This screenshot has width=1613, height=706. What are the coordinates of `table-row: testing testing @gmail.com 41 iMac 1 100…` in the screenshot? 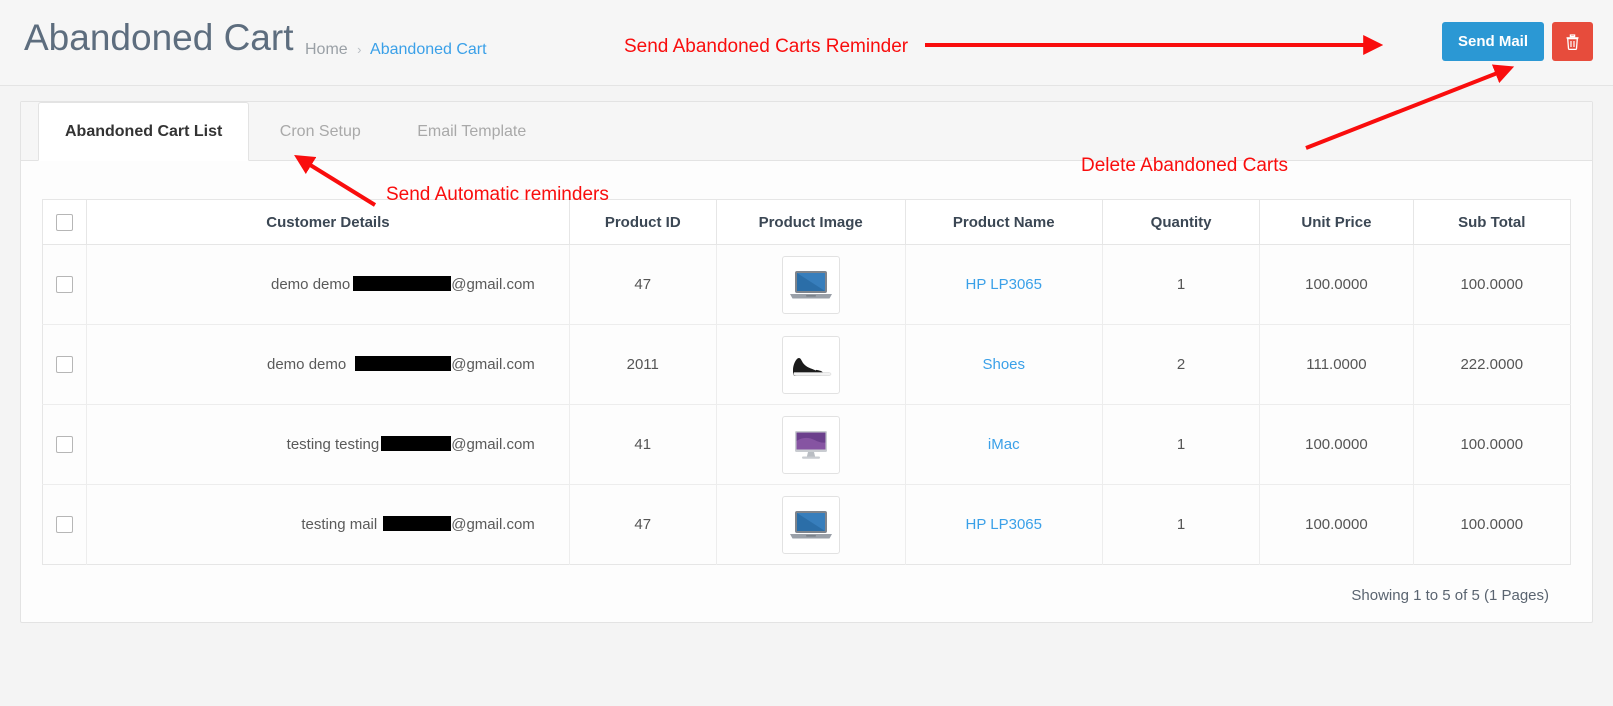 It's located at (806, 444).